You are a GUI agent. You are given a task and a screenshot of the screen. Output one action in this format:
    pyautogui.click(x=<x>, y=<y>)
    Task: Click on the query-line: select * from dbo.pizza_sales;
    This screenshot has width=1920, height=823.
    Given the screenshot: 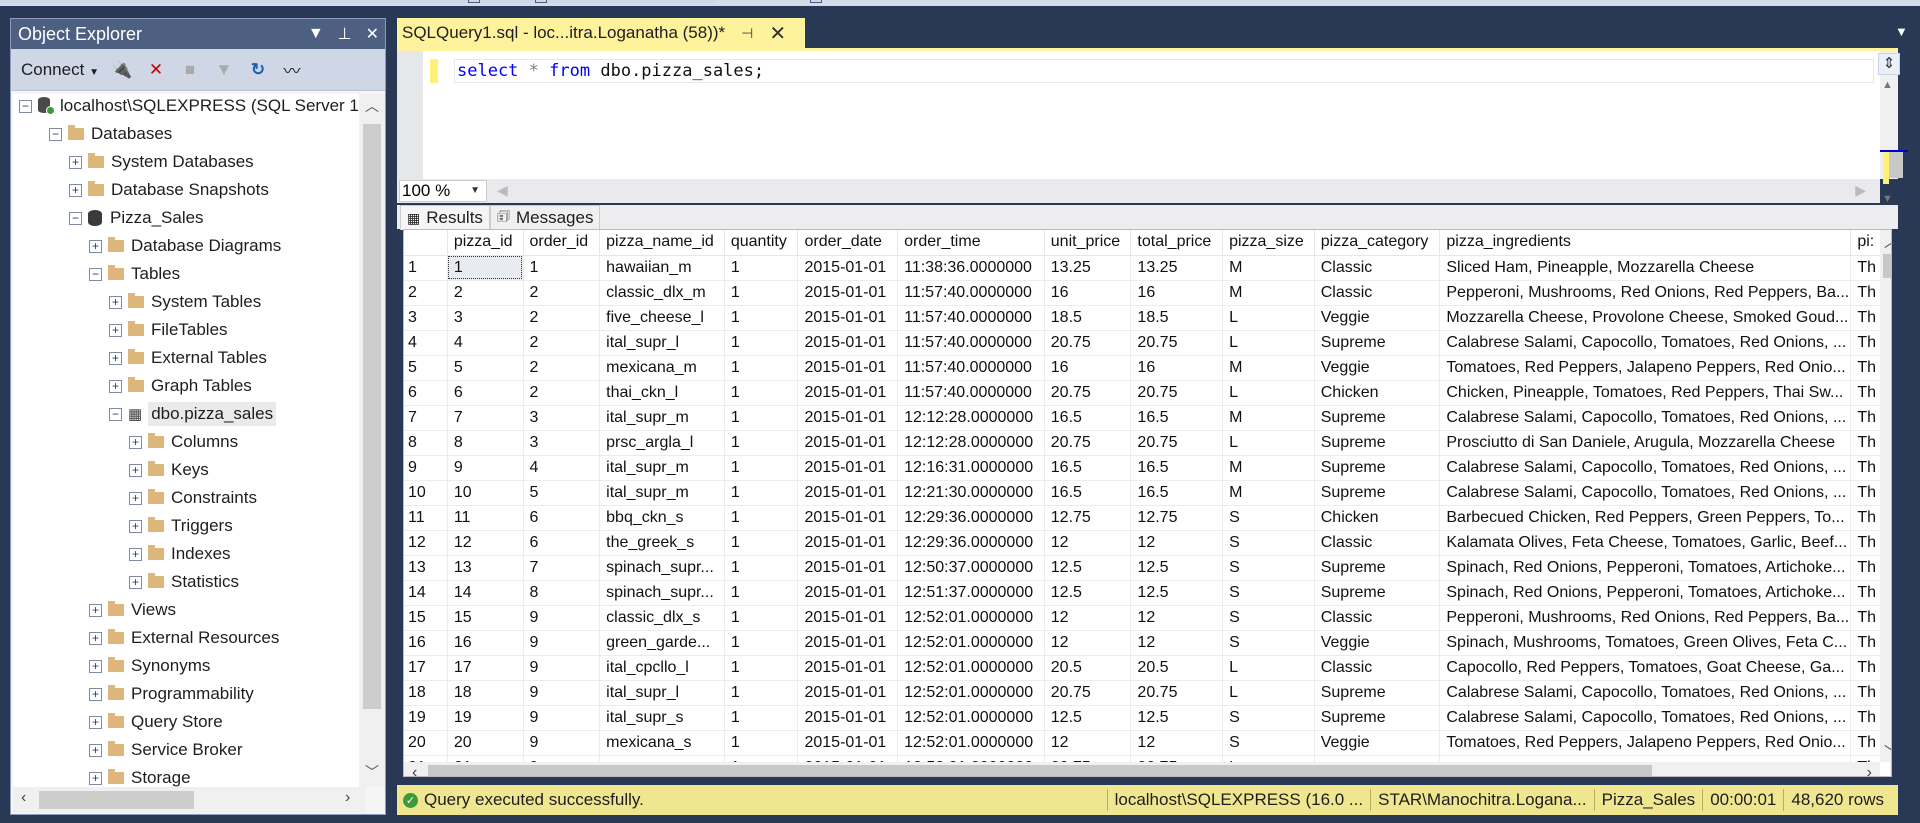 What is the action you would take?
    pyautogui.click(x=1164, y=71)
    